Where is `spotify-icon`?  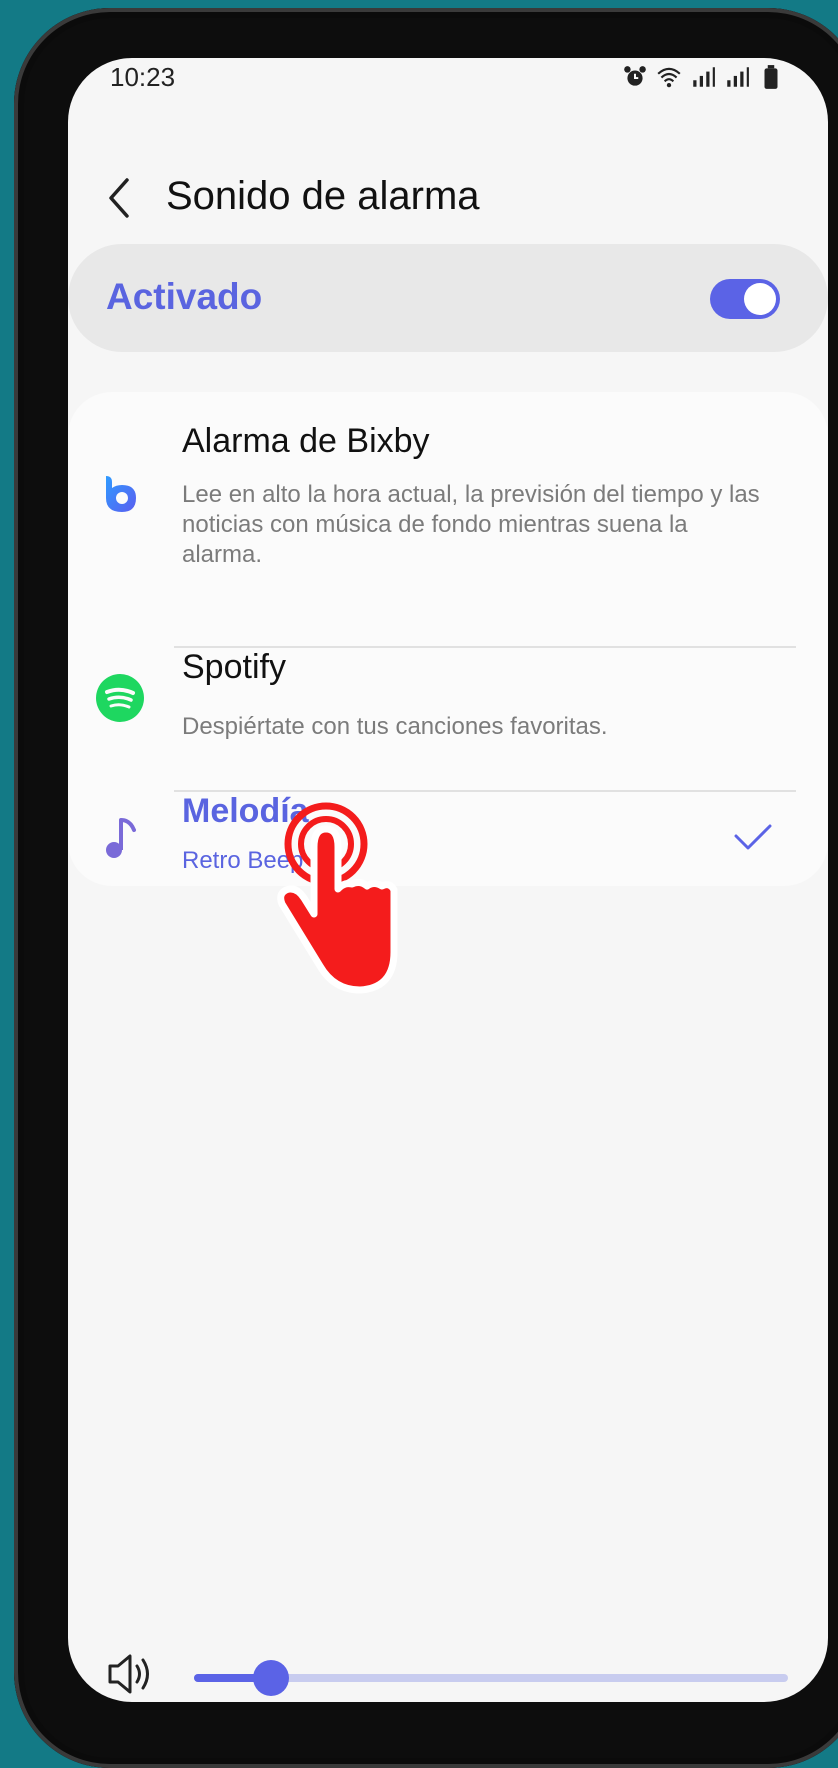
spotify-icon is located at coordinates (120, 698).